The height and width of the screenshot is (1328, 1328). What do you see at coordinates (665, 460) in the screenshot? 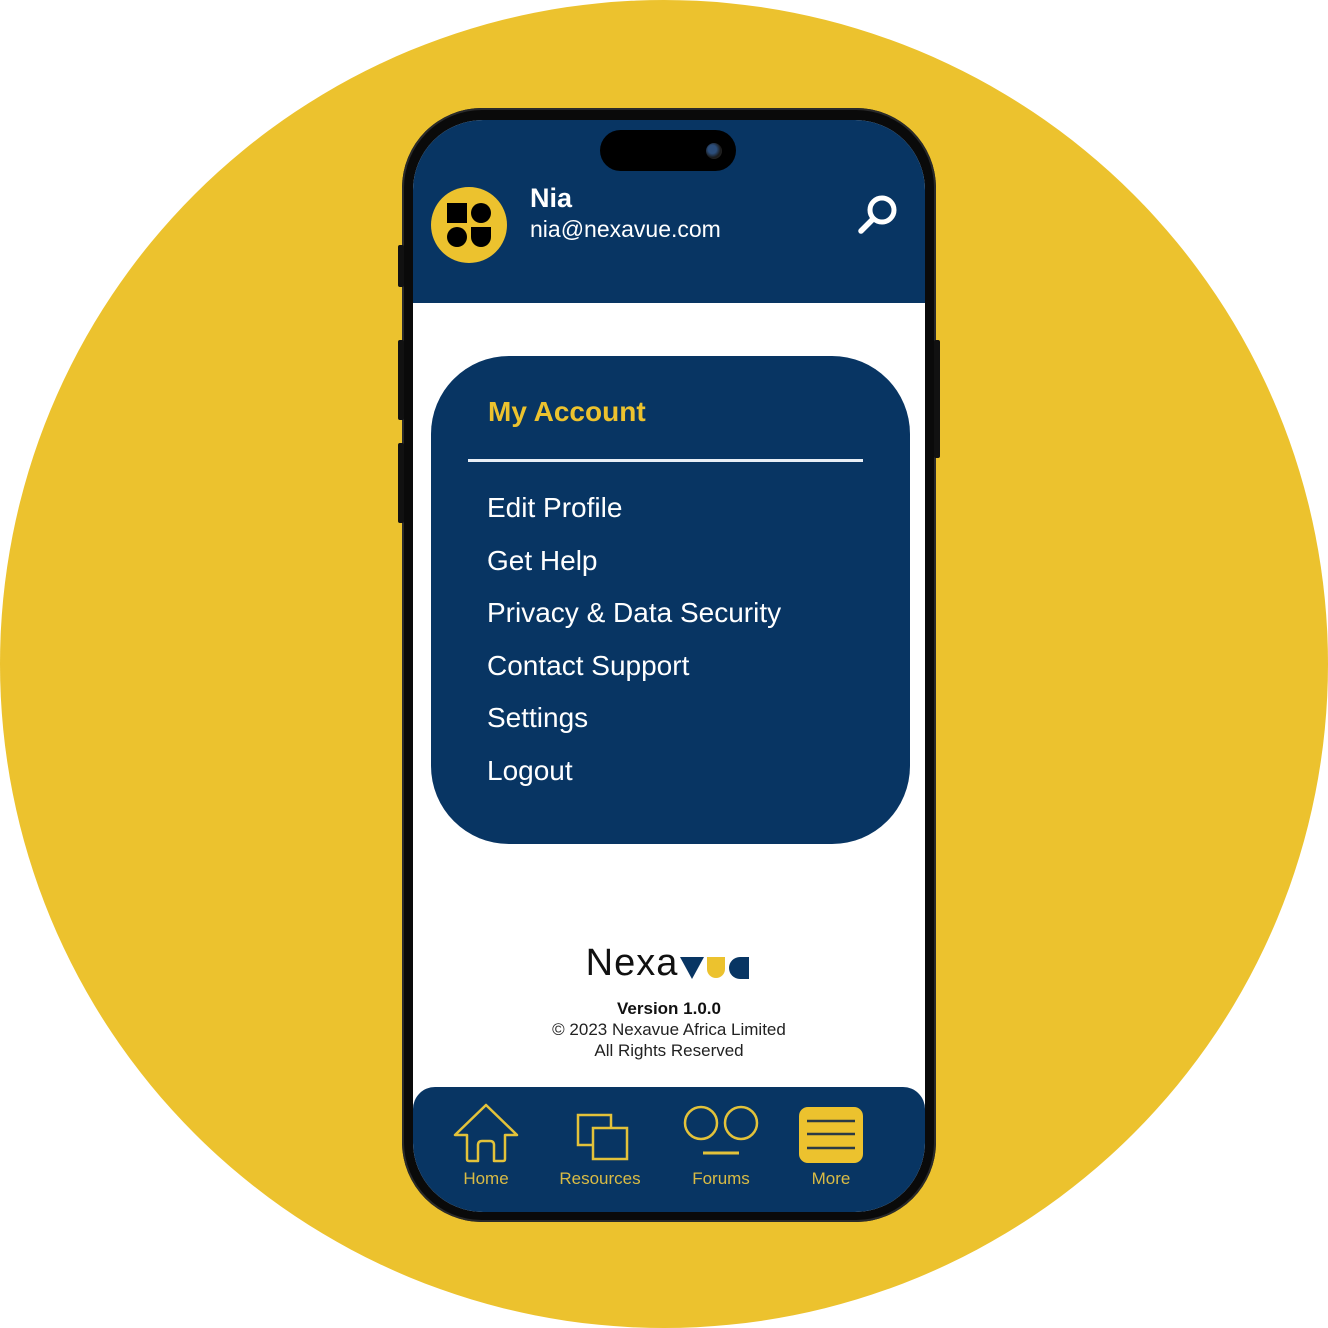
I see `divider` at bounding box center [665, 460].